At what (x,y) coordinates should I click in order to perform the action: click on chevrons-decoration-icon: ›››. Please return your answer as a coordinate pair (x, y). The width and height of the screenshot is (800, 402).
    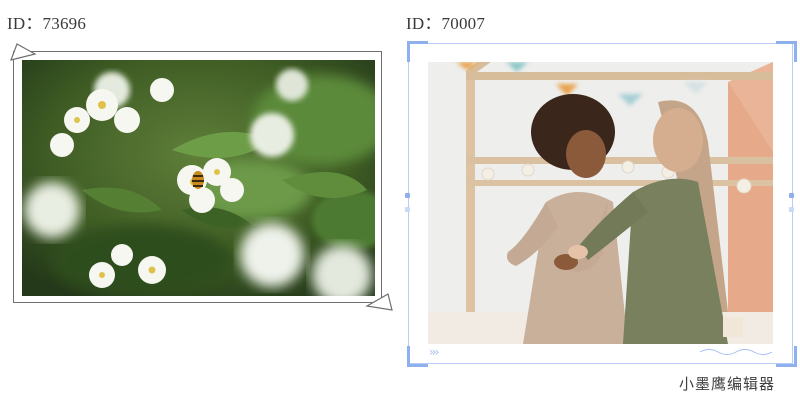
    Looking at the image, I should click on (434, 352).